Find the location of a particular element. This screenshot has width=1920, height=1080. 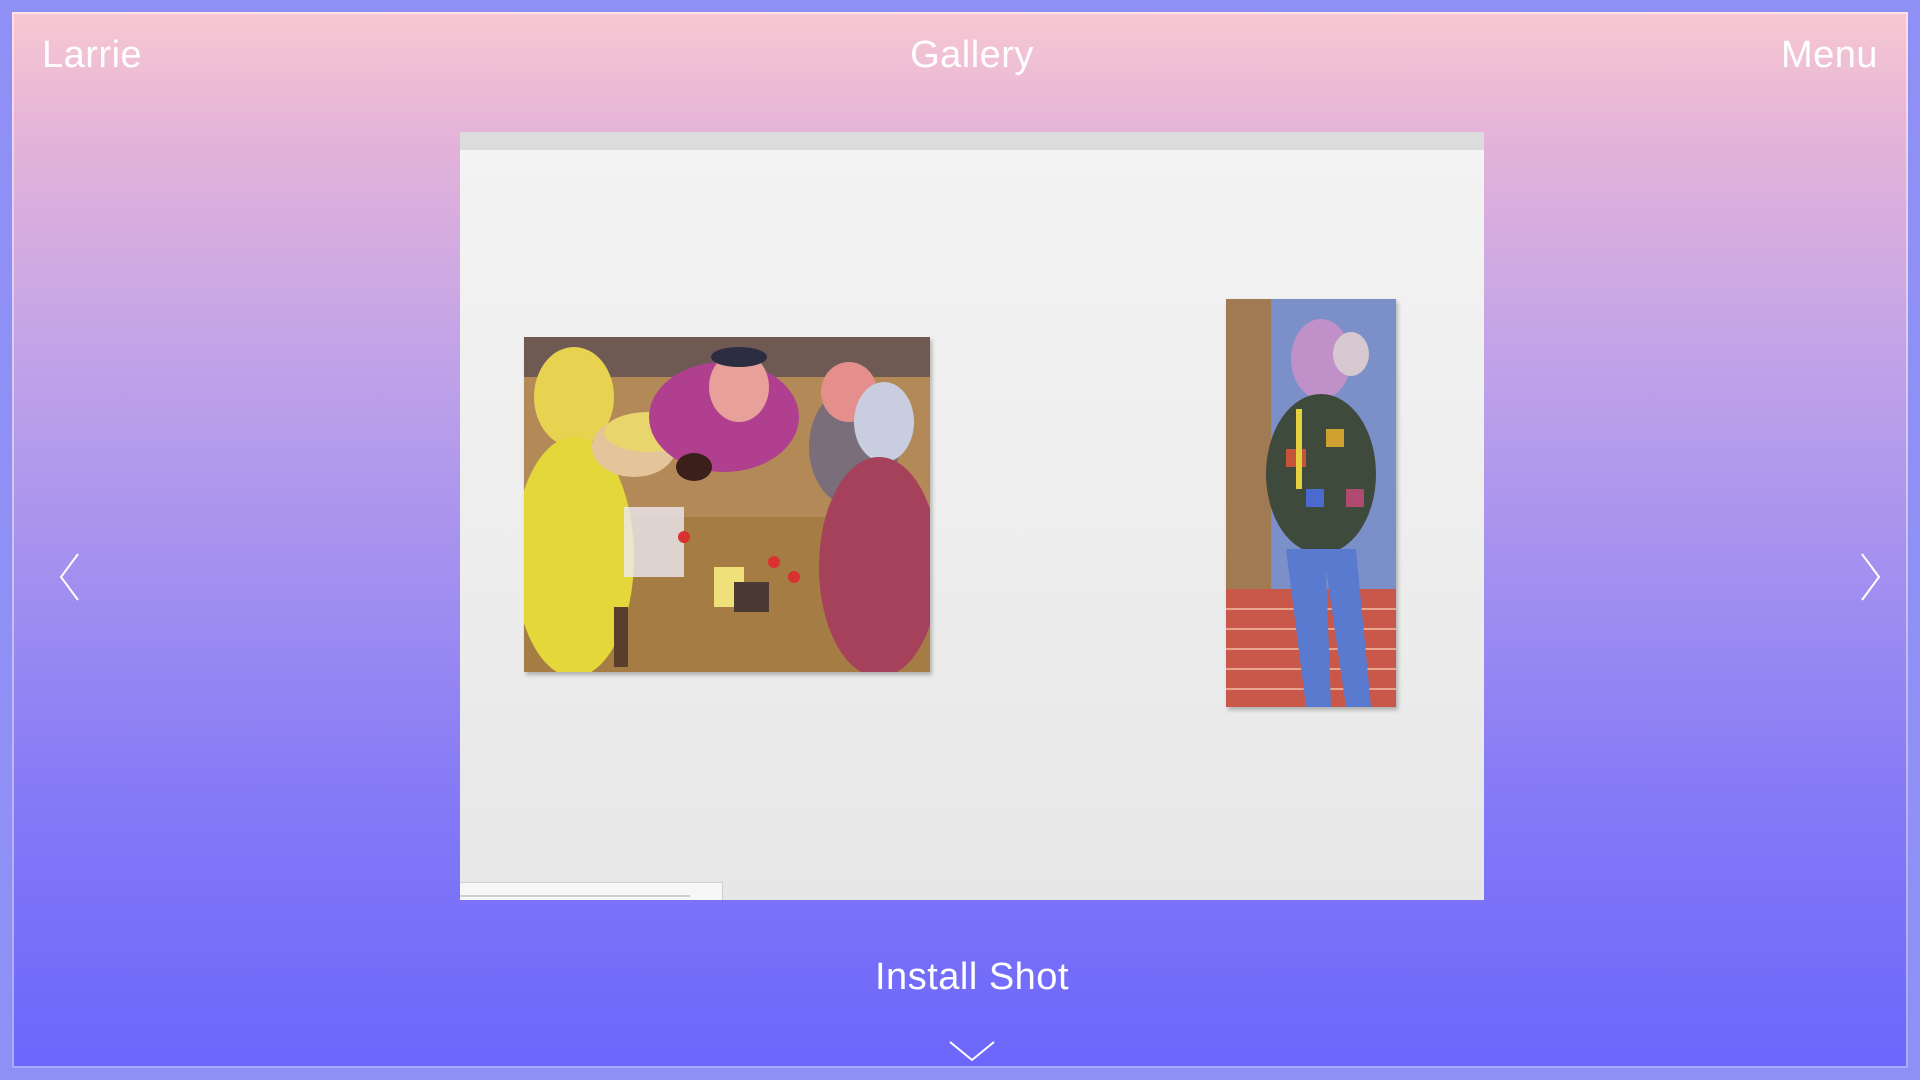

menu-button: Menu is located at coordinates (1829, 55).